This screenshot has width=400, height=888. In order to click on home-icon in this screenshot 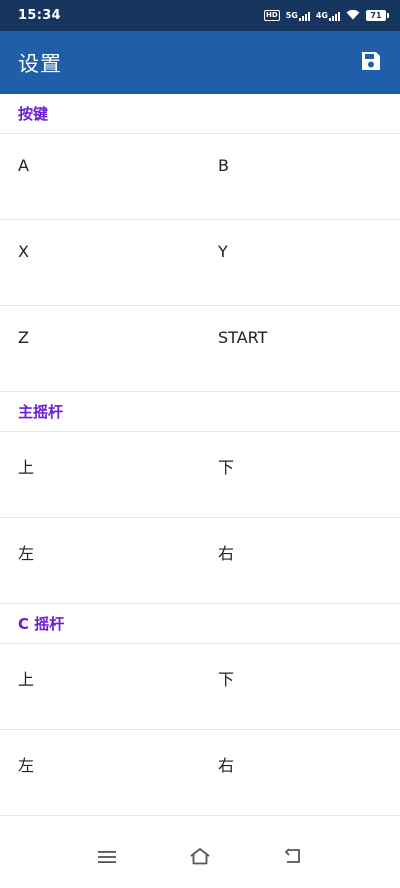, I will do `click(200, 858)`.